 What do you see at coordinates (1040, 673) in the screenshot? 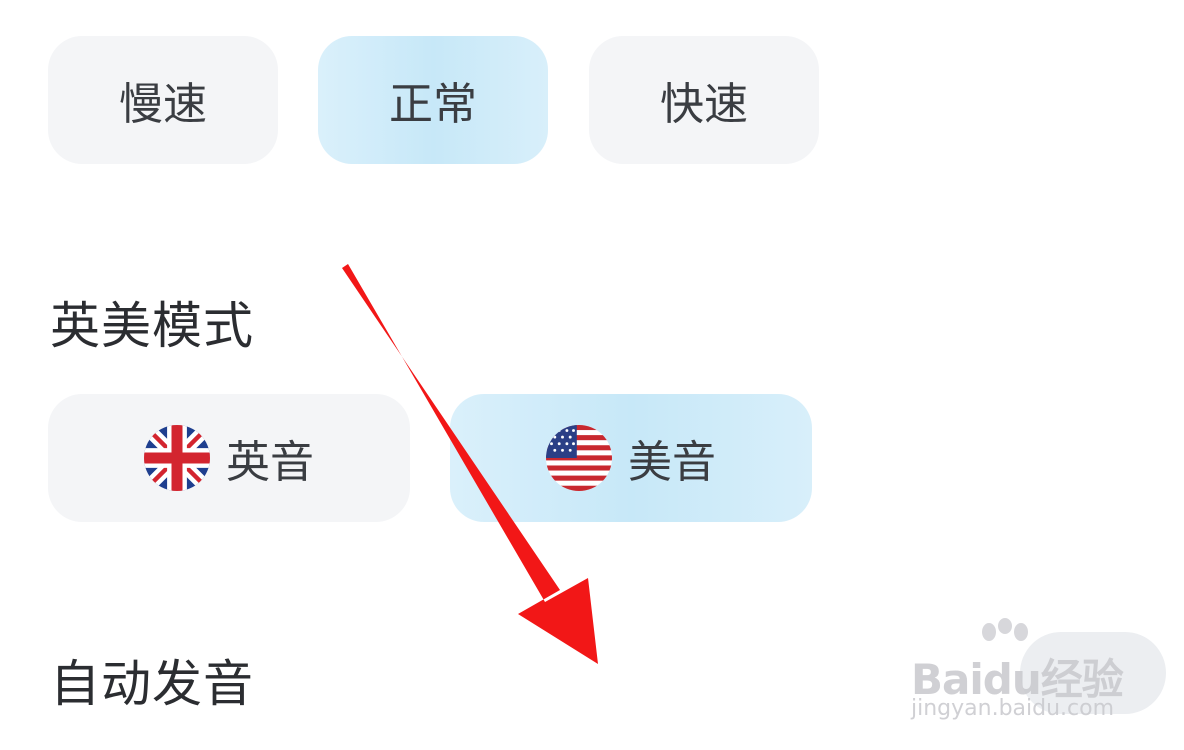
I see `baidu-watermark: Baidu经验 jingyan.baidu.com` at bounding box center [1040, 673].